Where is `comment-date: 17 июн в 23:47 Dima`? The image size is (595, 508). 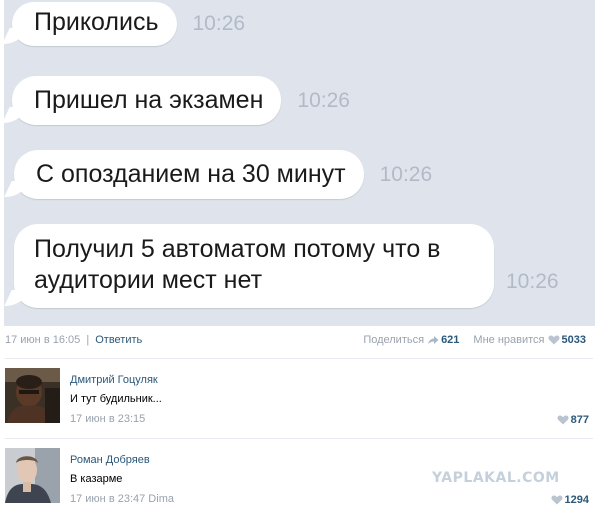 comment-date: 17 июн в 23:47 Dima is located at coordinates (122, 499).